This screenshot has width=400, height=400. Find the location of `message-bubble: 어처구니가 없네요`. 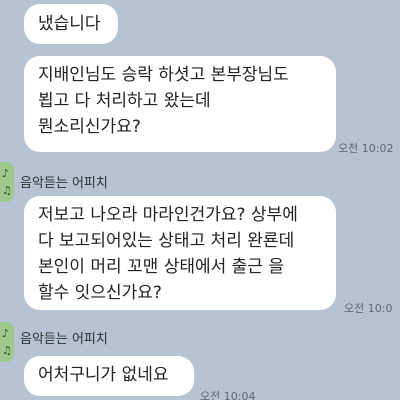

message-bubble: 어처구니가 없네요 is located at coordinates (109, 376).